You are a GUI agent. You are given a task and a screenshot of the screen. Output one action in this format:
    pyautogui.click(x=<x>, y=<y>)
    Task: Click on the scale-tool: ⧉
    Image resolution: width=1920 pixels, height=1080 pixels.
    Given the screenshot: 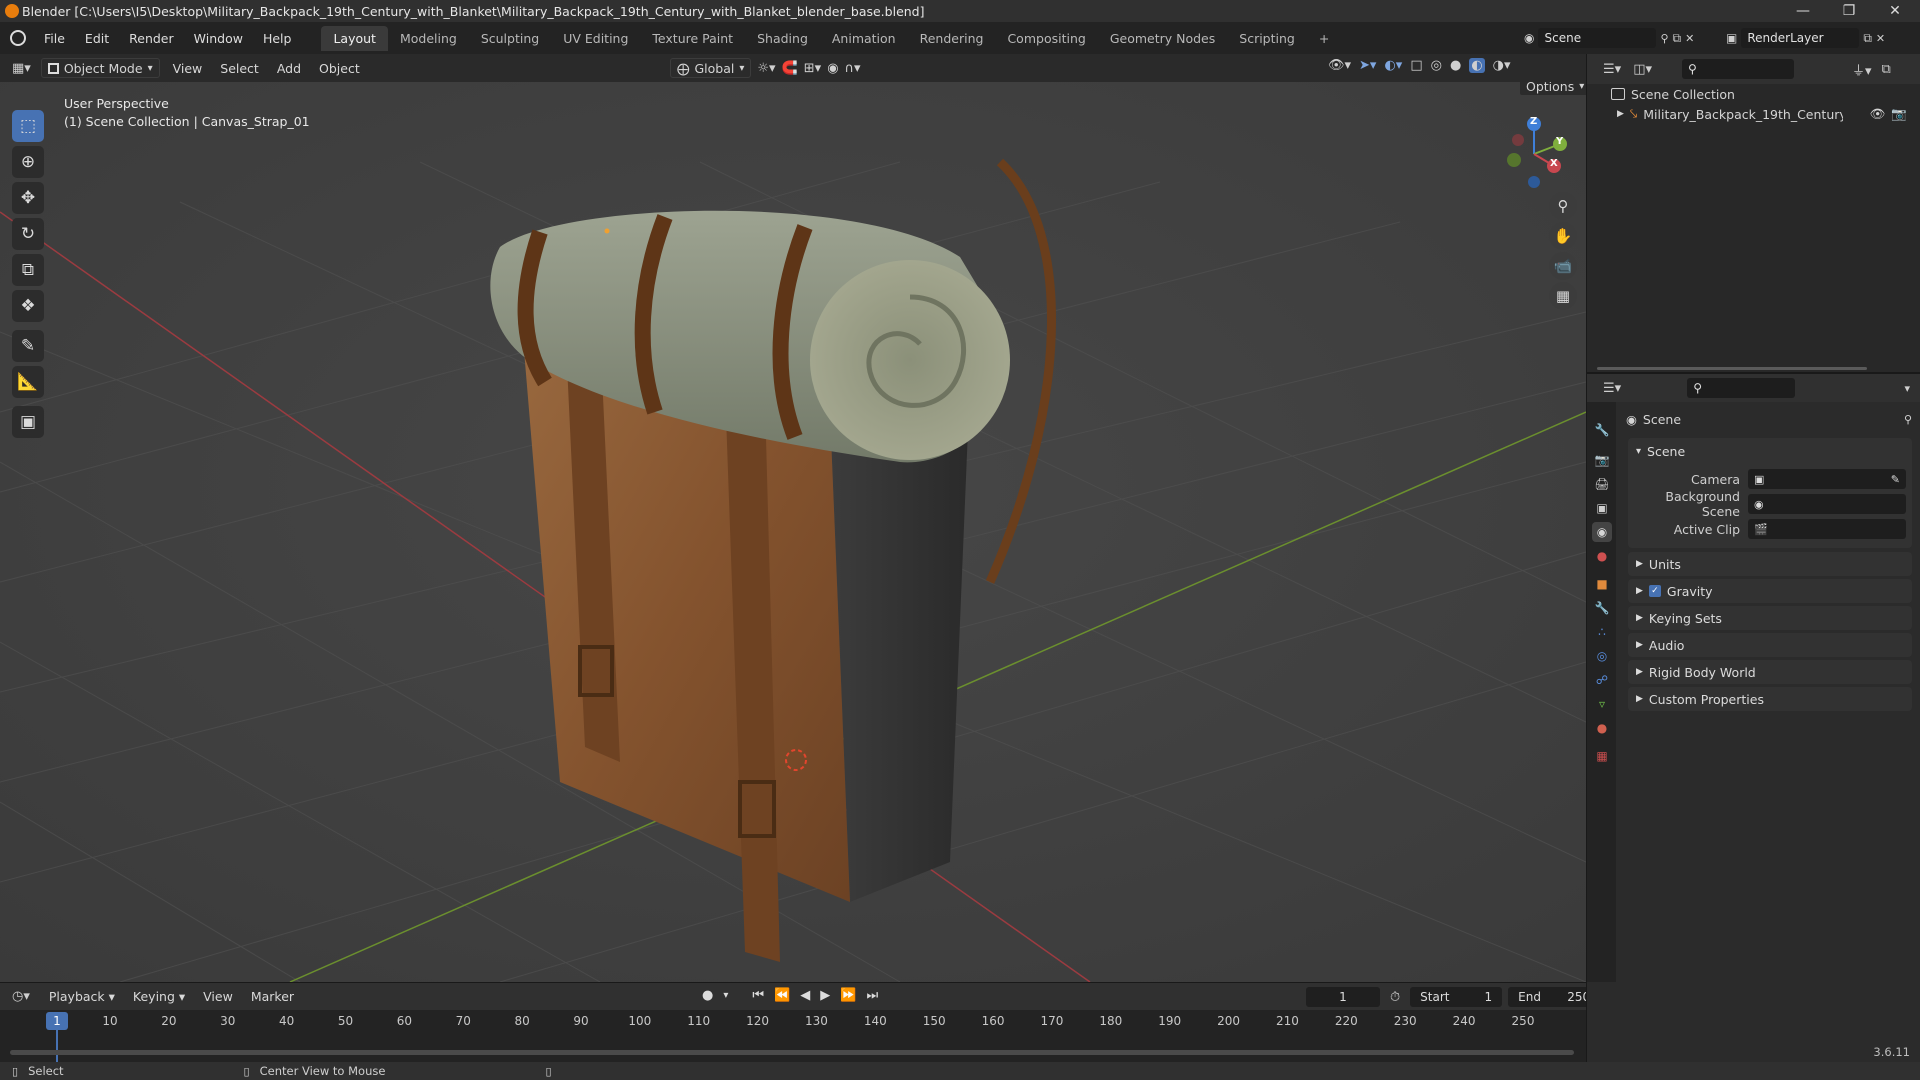 What is the action you would take?
    pyautogui.click(x=28, y=270)
    